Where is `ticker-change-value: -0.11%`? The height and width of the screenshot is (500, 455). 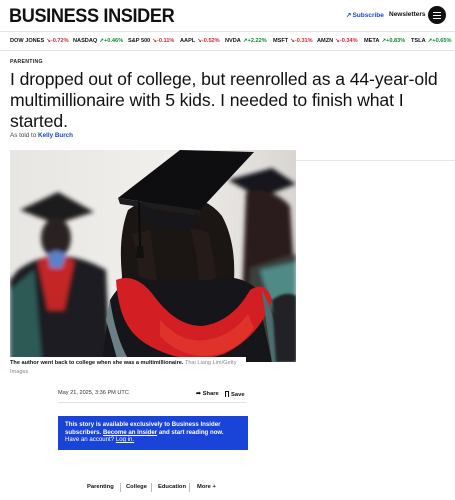
ticker-change-value: -0.11% is located at coordinates (165, 41).